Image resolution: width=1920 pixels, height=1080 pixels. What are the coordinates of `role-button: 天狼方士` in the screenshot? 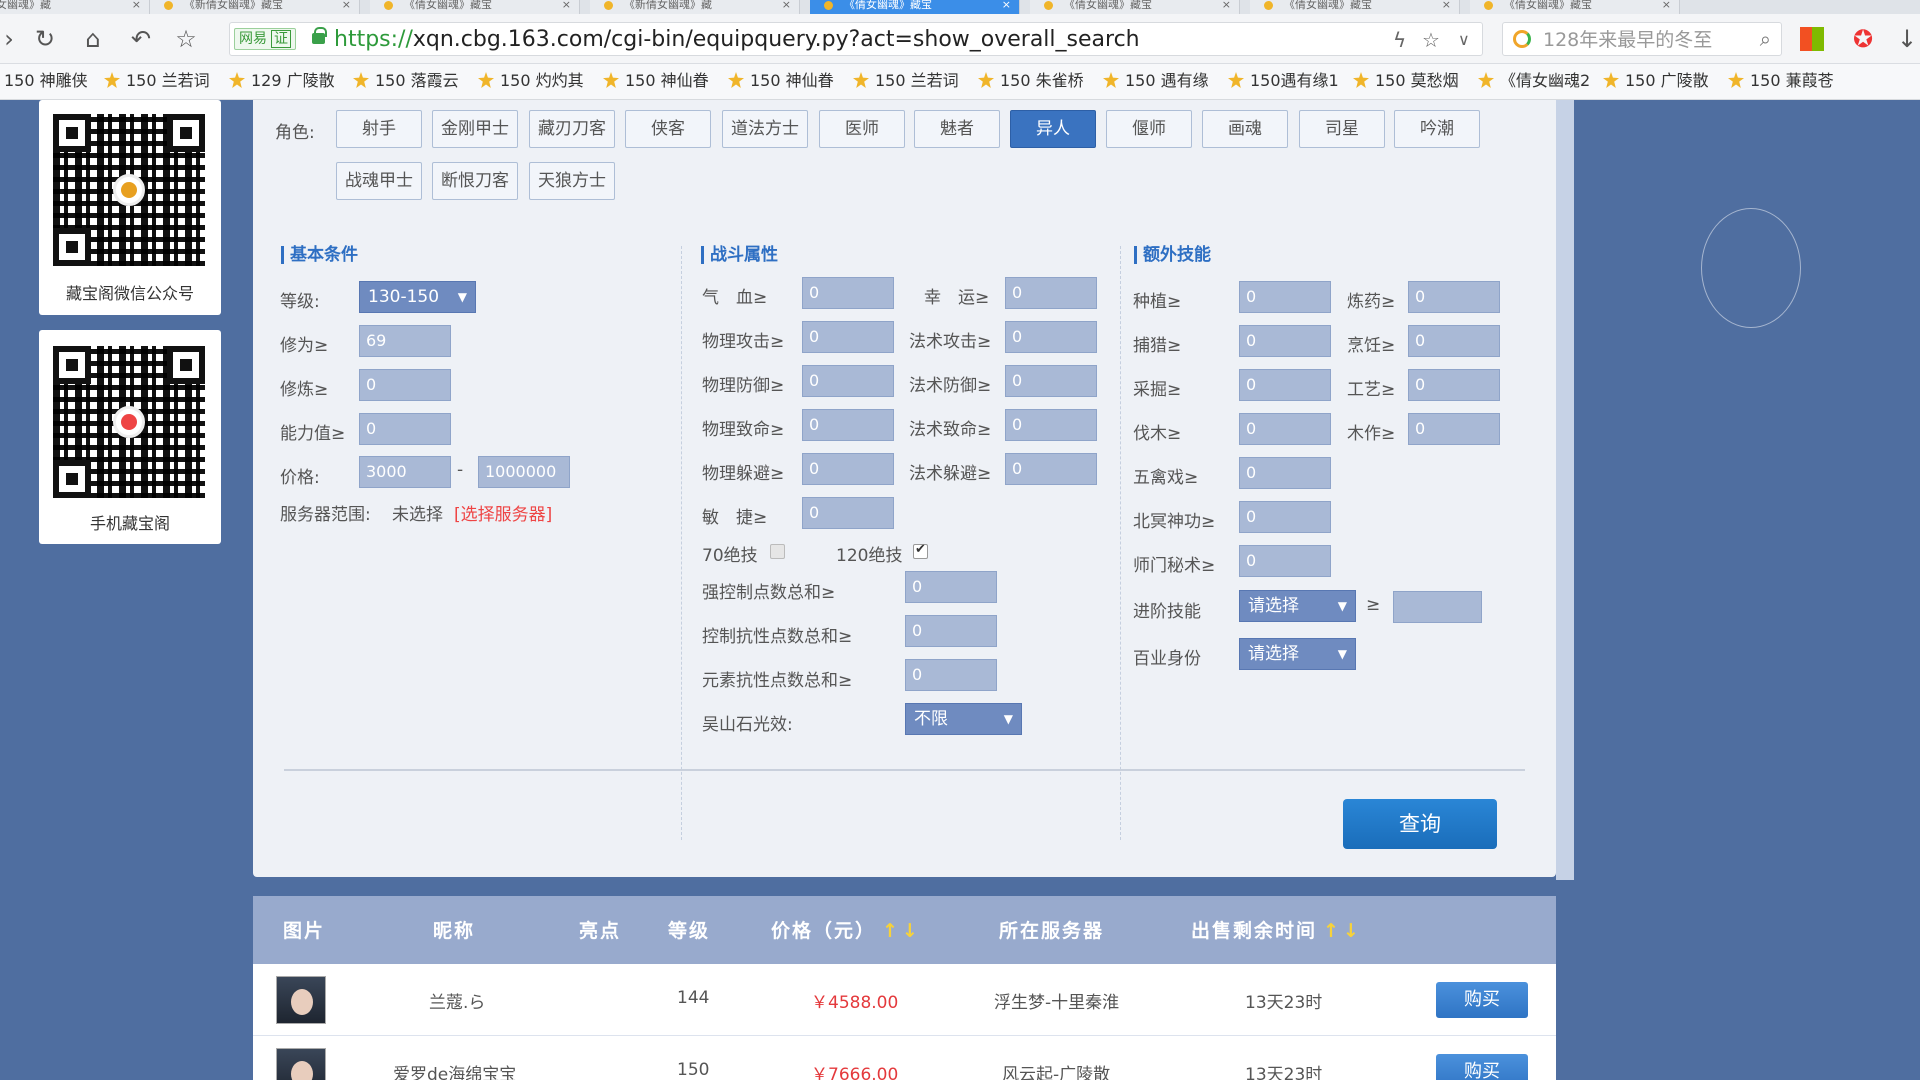 It's located at (572, 181).